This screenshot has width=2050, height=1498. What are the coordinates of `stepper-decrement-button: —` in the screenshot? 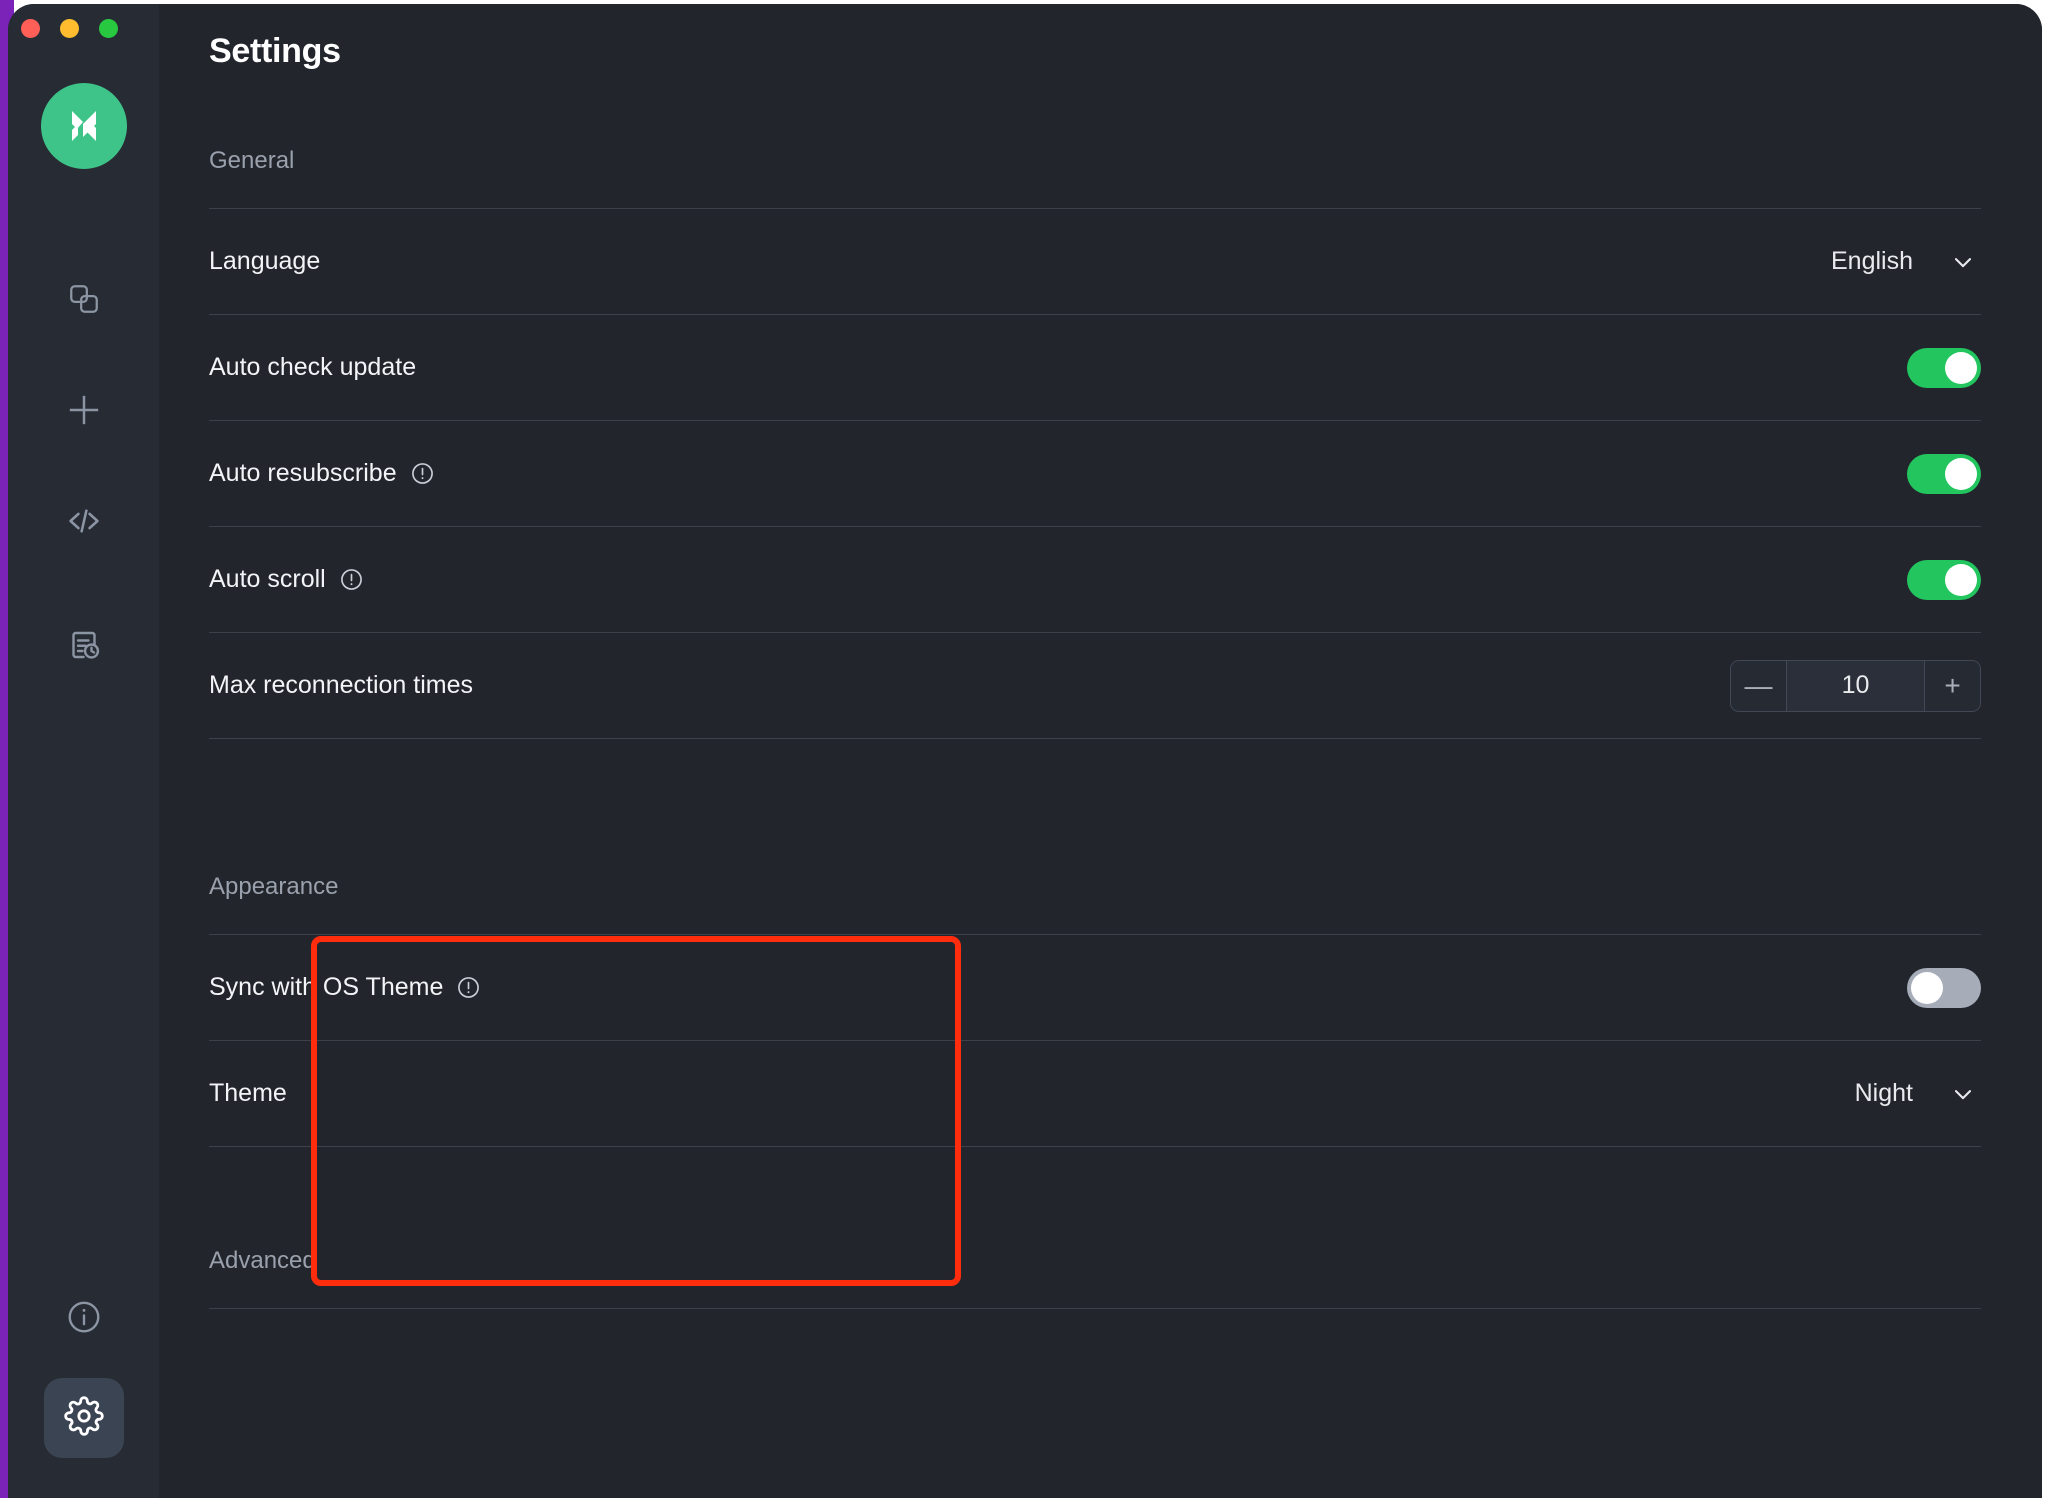 It's located at (1759, 685).